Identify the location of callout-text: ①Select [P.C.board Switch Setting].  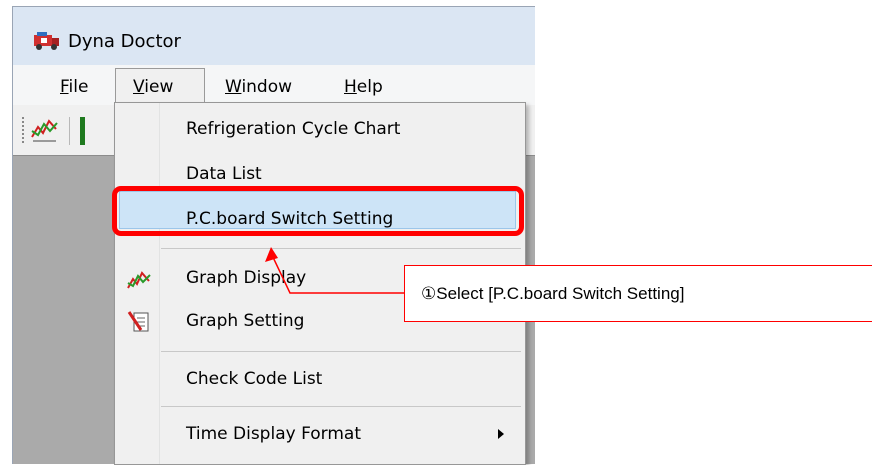
(553, 293).